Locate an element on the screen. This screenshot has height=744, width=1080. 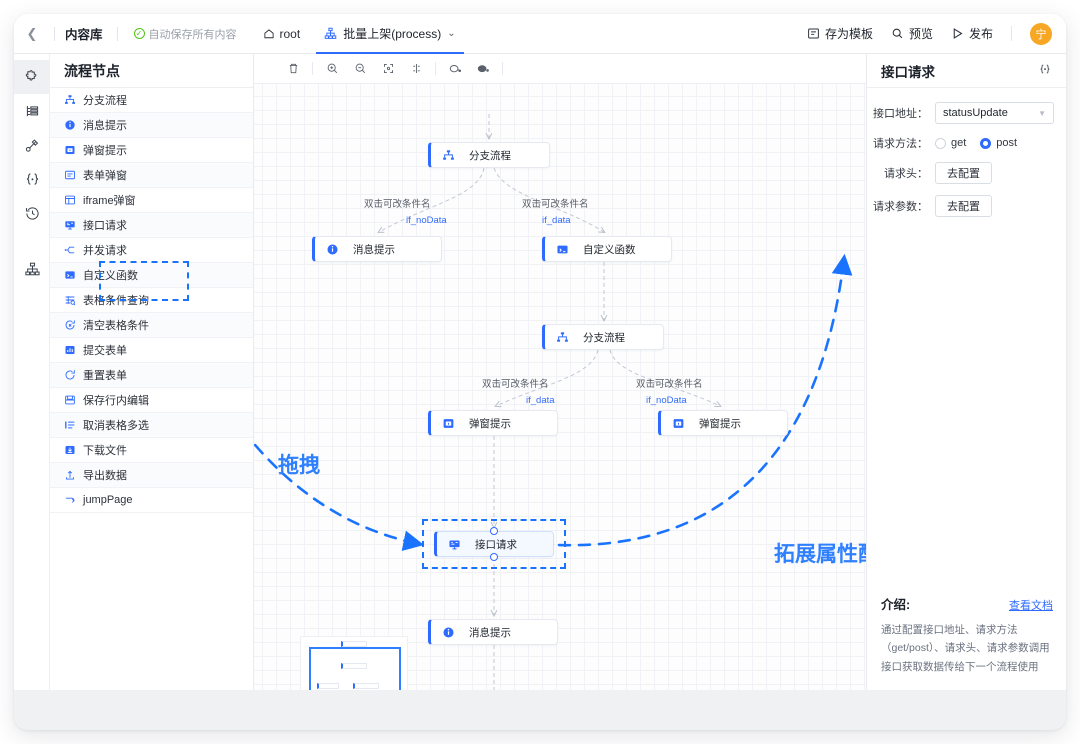
flow-node-label: 接口请求 is located at coordinates (496, 544).